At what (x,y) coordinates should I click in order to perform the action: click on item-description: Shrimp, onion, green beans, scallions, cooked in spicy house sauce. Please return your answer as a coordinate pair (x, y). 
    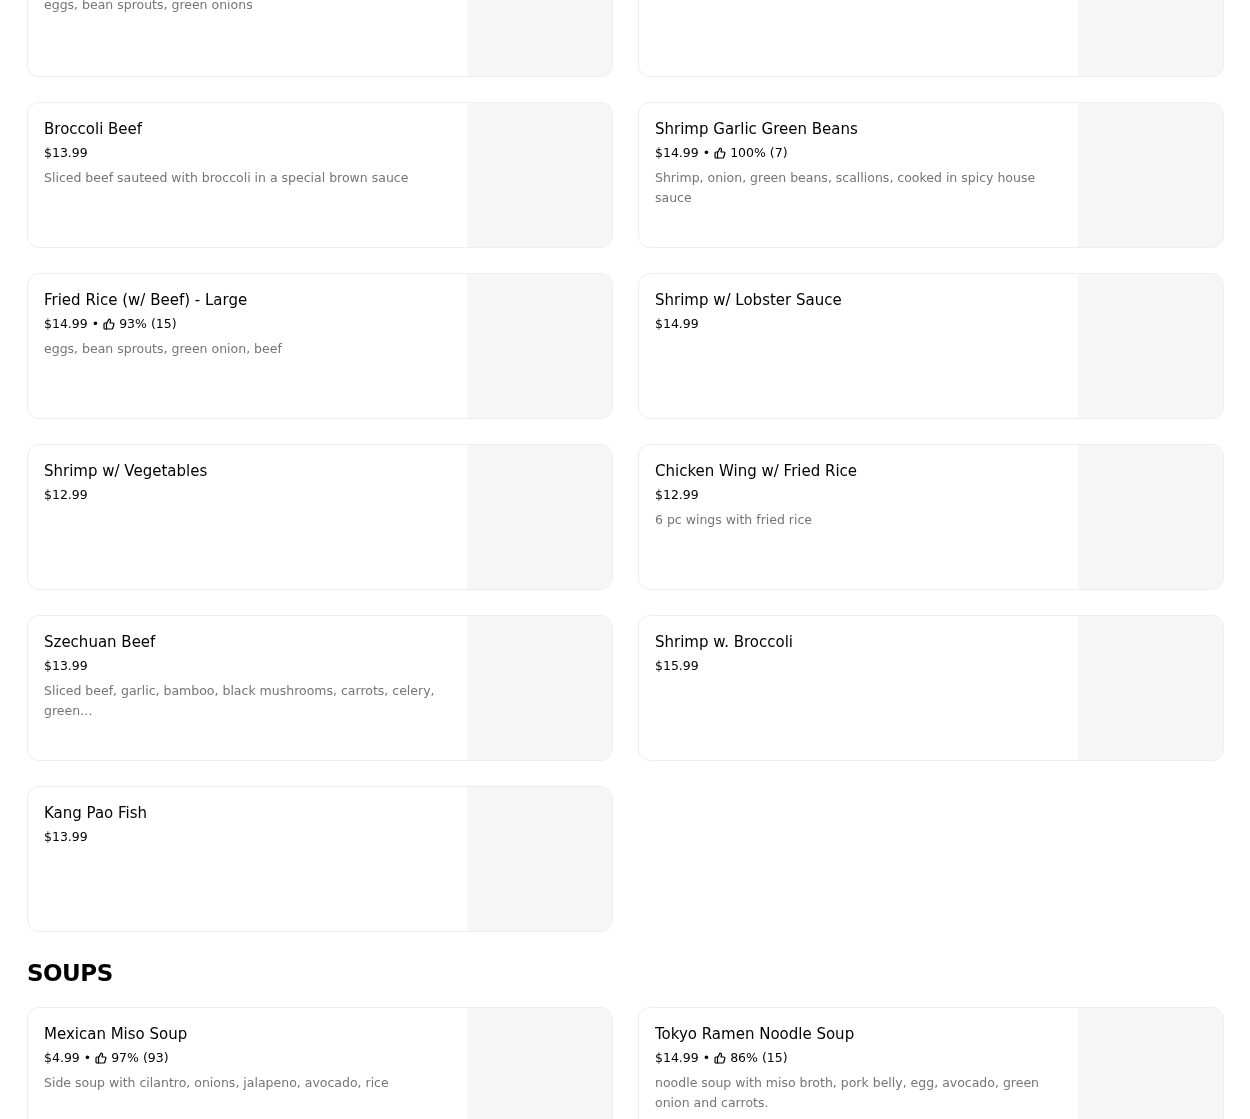
    Looking at the image, I should click on (846, 188).